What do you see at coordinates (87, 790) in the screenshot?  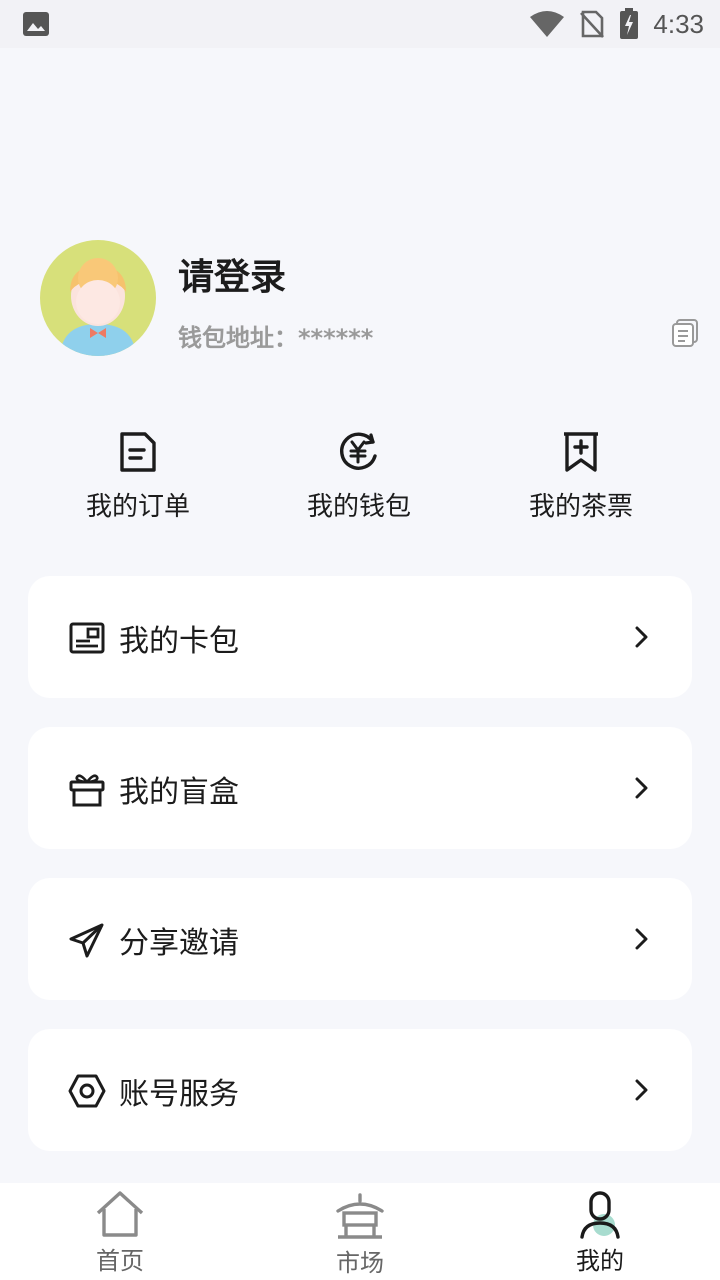 I see `gift-box-icon` at bounding box center [87, 790].